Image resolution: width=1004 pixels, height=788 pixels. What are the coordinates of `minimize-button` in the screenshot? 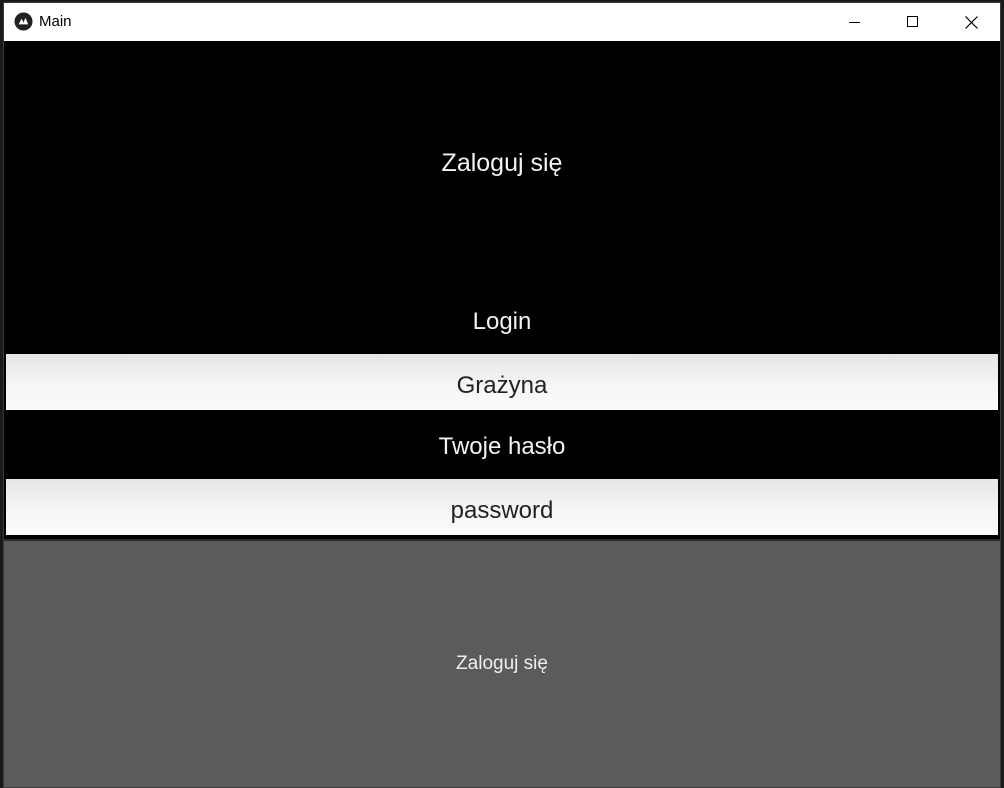 It's located at (855, 22).